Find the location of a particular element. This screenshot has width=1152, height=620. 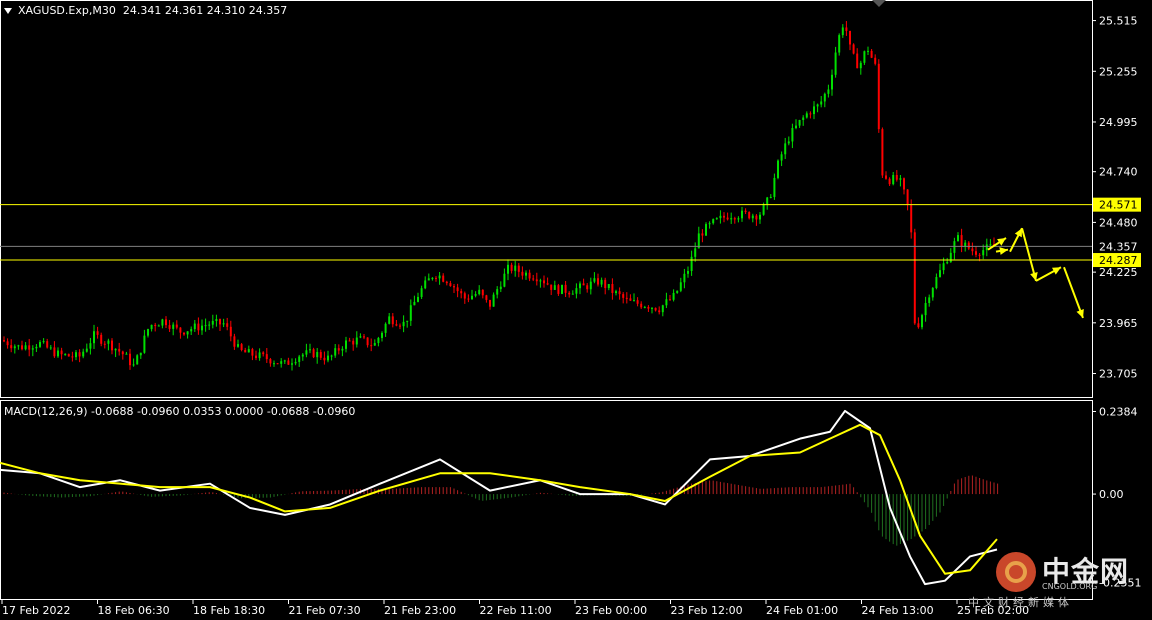

forecast-arrow-head is located at coordinates (1003, 251).